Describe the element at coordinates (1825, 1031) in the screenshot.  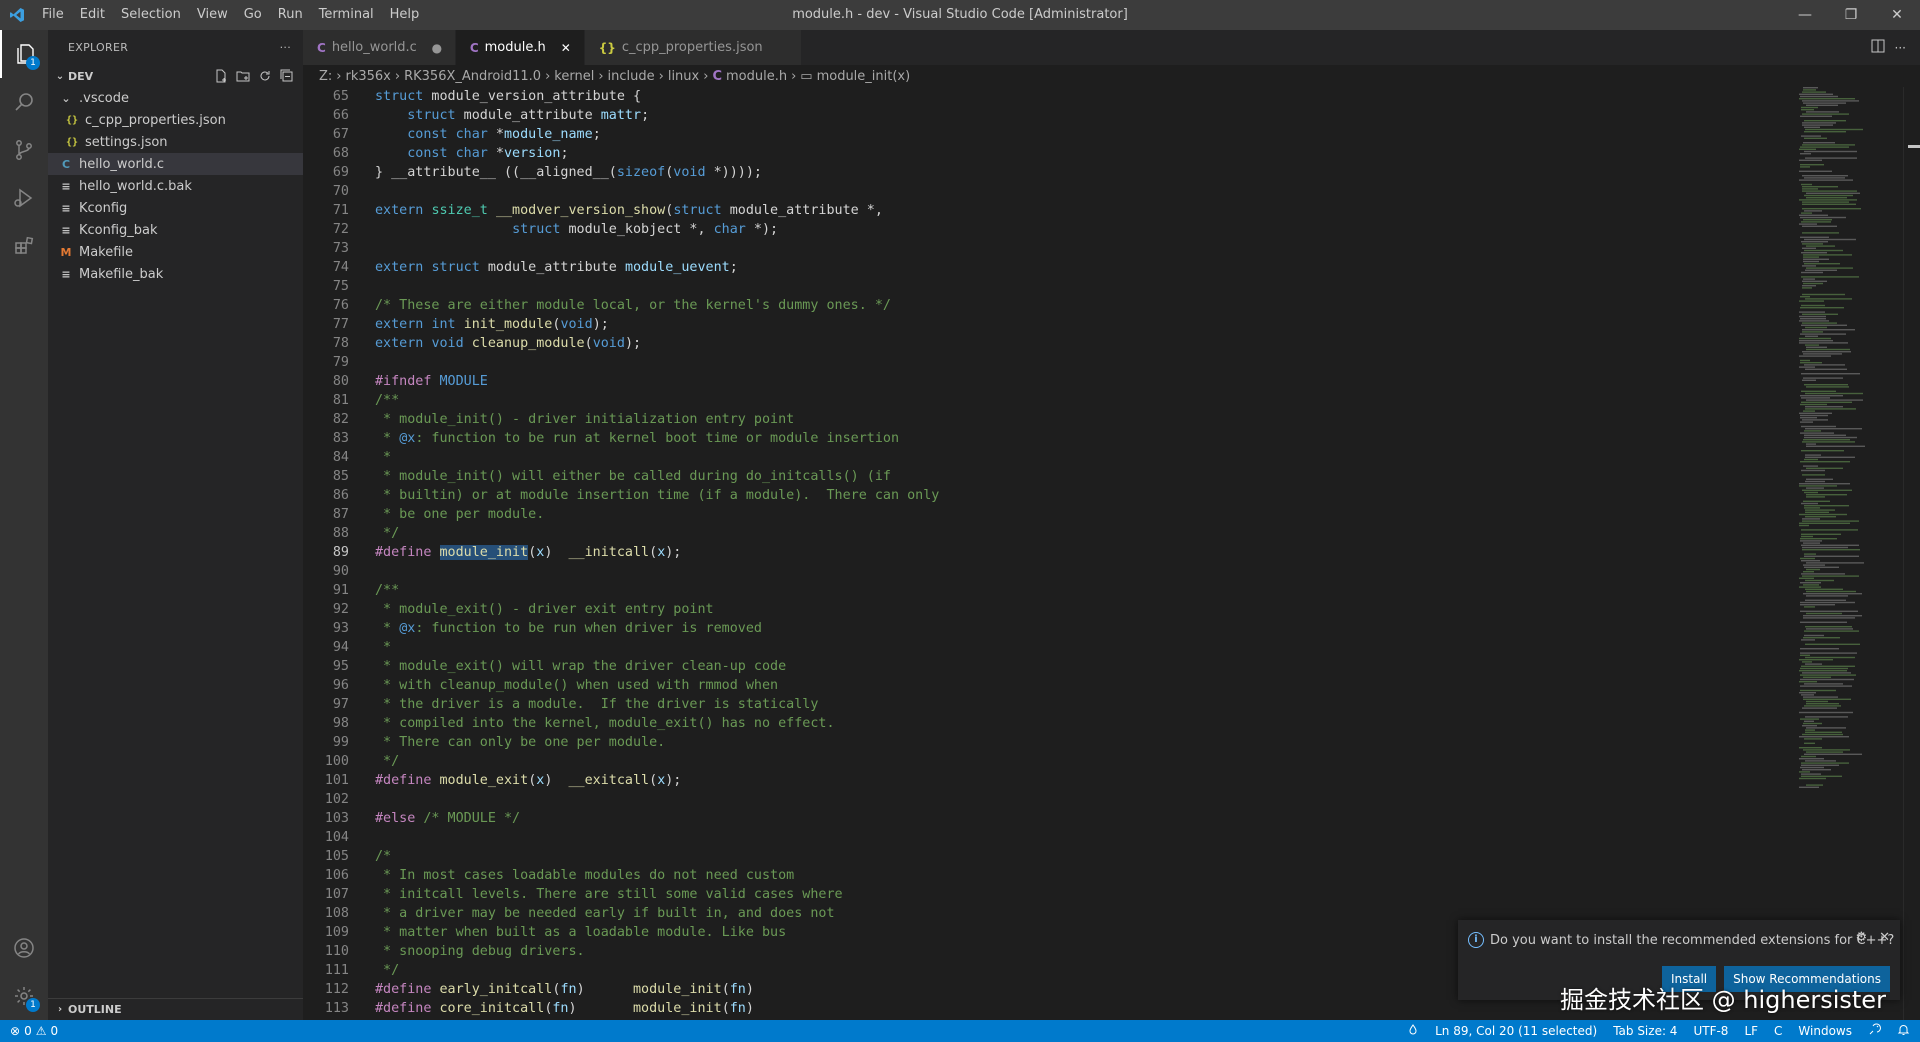
I see `platform: Windows` at that location.